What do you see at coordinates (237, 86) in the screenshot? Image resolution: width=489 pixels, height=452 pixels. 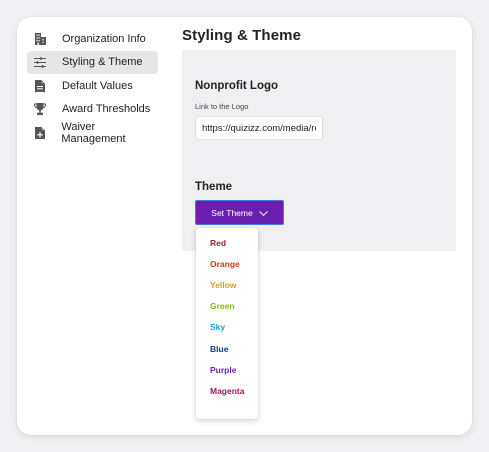 I see `logo-section-title: Nonprofit Logo` at bounding box center [237, 86].